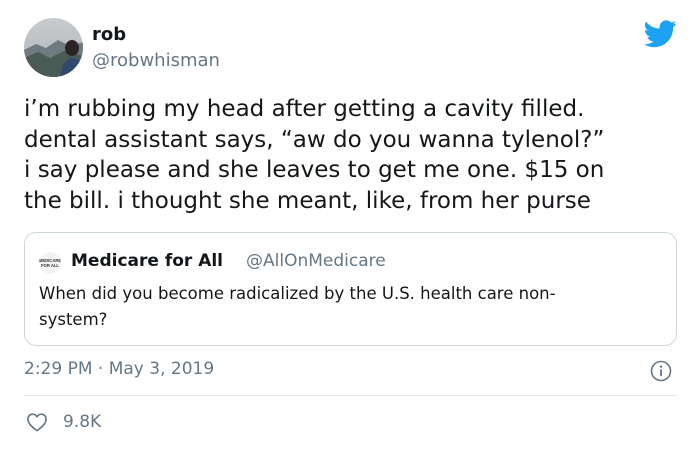  I want to click on quoted-avatar-text: FOR ALL, so click(50, 265).